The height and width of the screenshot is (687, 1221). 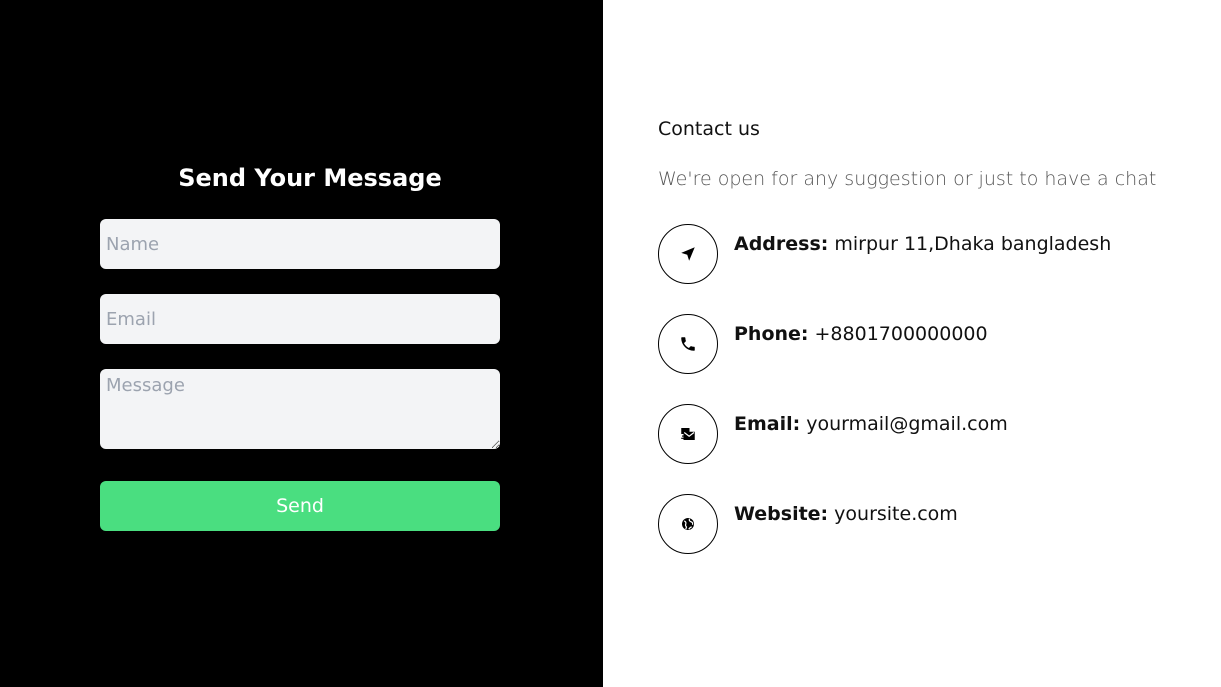 I want to click on address-item: Address: mirpur 11,Dhaka bangladesh, so click(x=884, y=254).